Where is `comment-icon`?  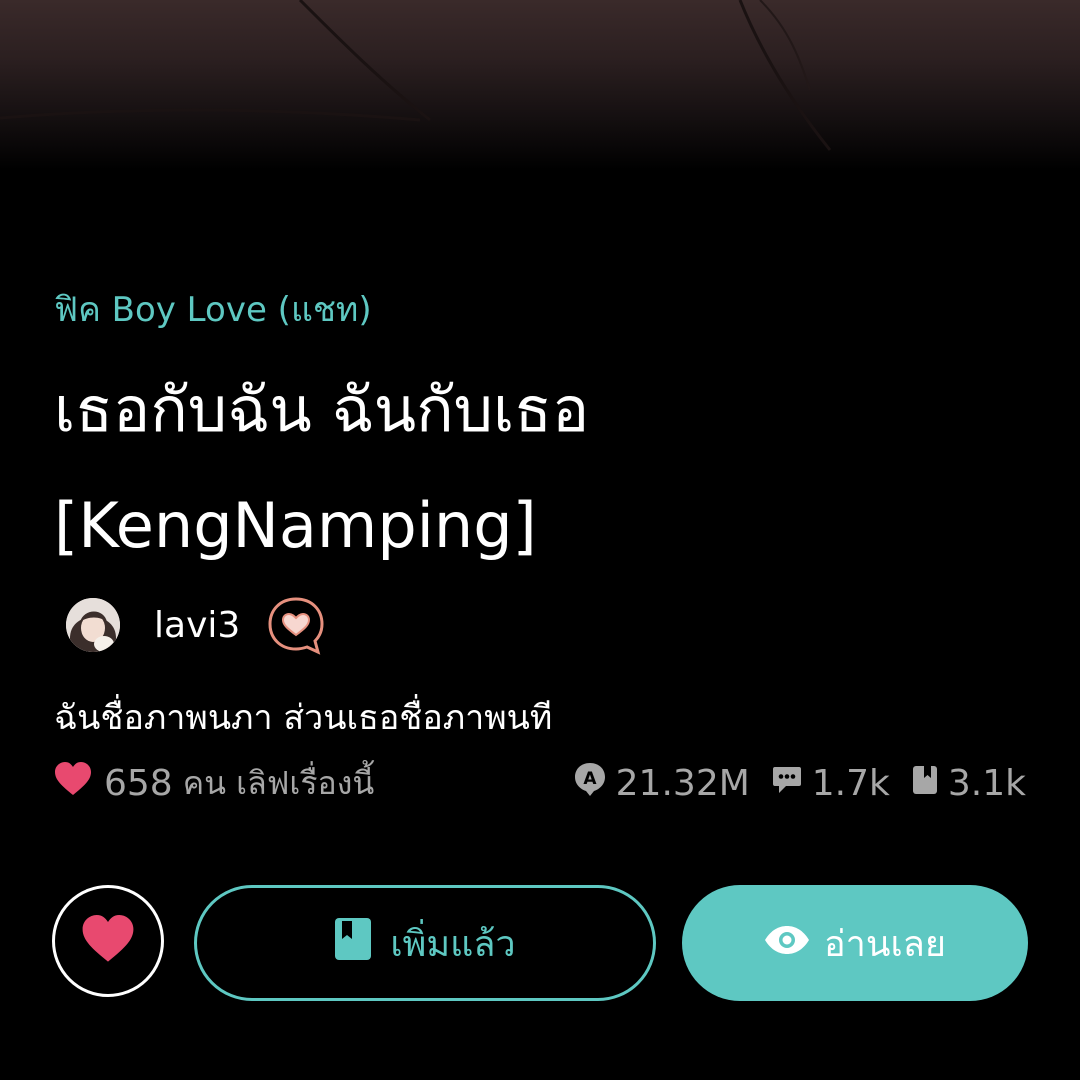
comment-icon is located at coordinates (792, 783).